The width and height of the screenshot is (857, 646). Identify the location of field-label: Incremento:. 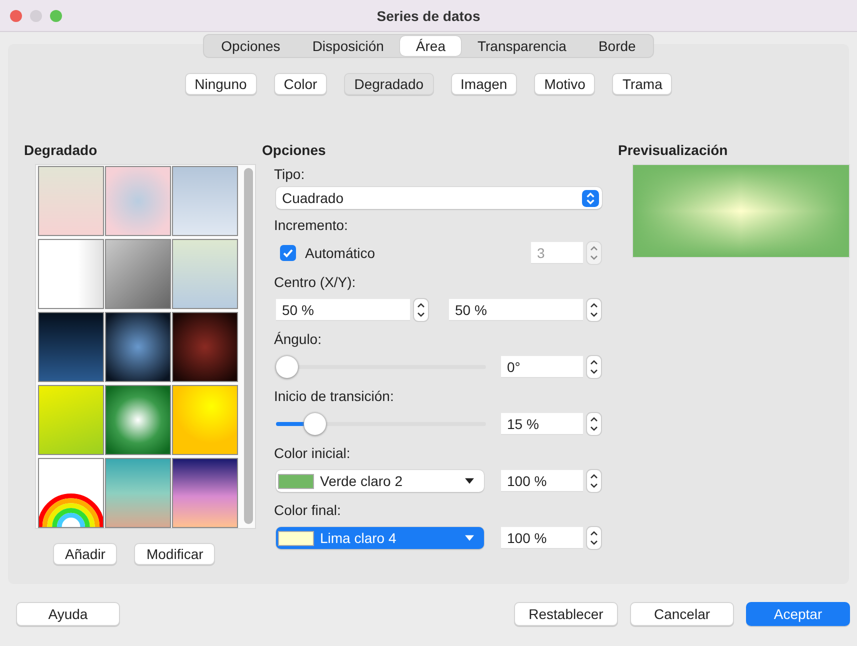
(311, 225).